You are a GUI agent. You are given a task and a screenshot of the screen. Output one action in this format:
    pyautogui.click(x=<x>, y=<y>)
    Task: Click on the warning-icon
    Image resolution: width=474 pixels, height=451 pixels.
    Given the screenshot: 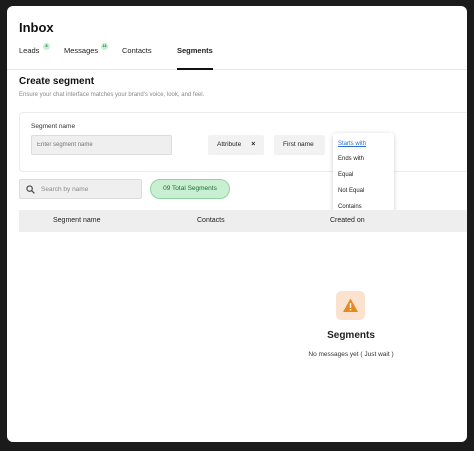 What is the action you would take?
    pyautogui.click(x=350, y=305)
    